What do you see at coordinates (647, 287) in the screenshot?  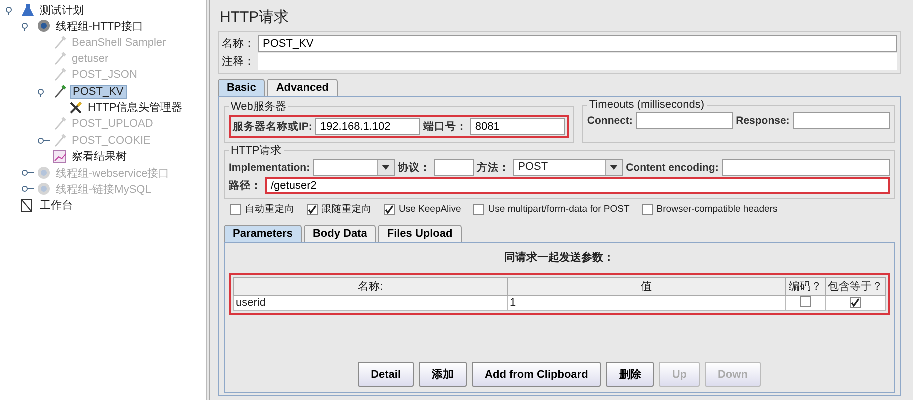 I see `column-header: 值` at bounding box center [647, 287].